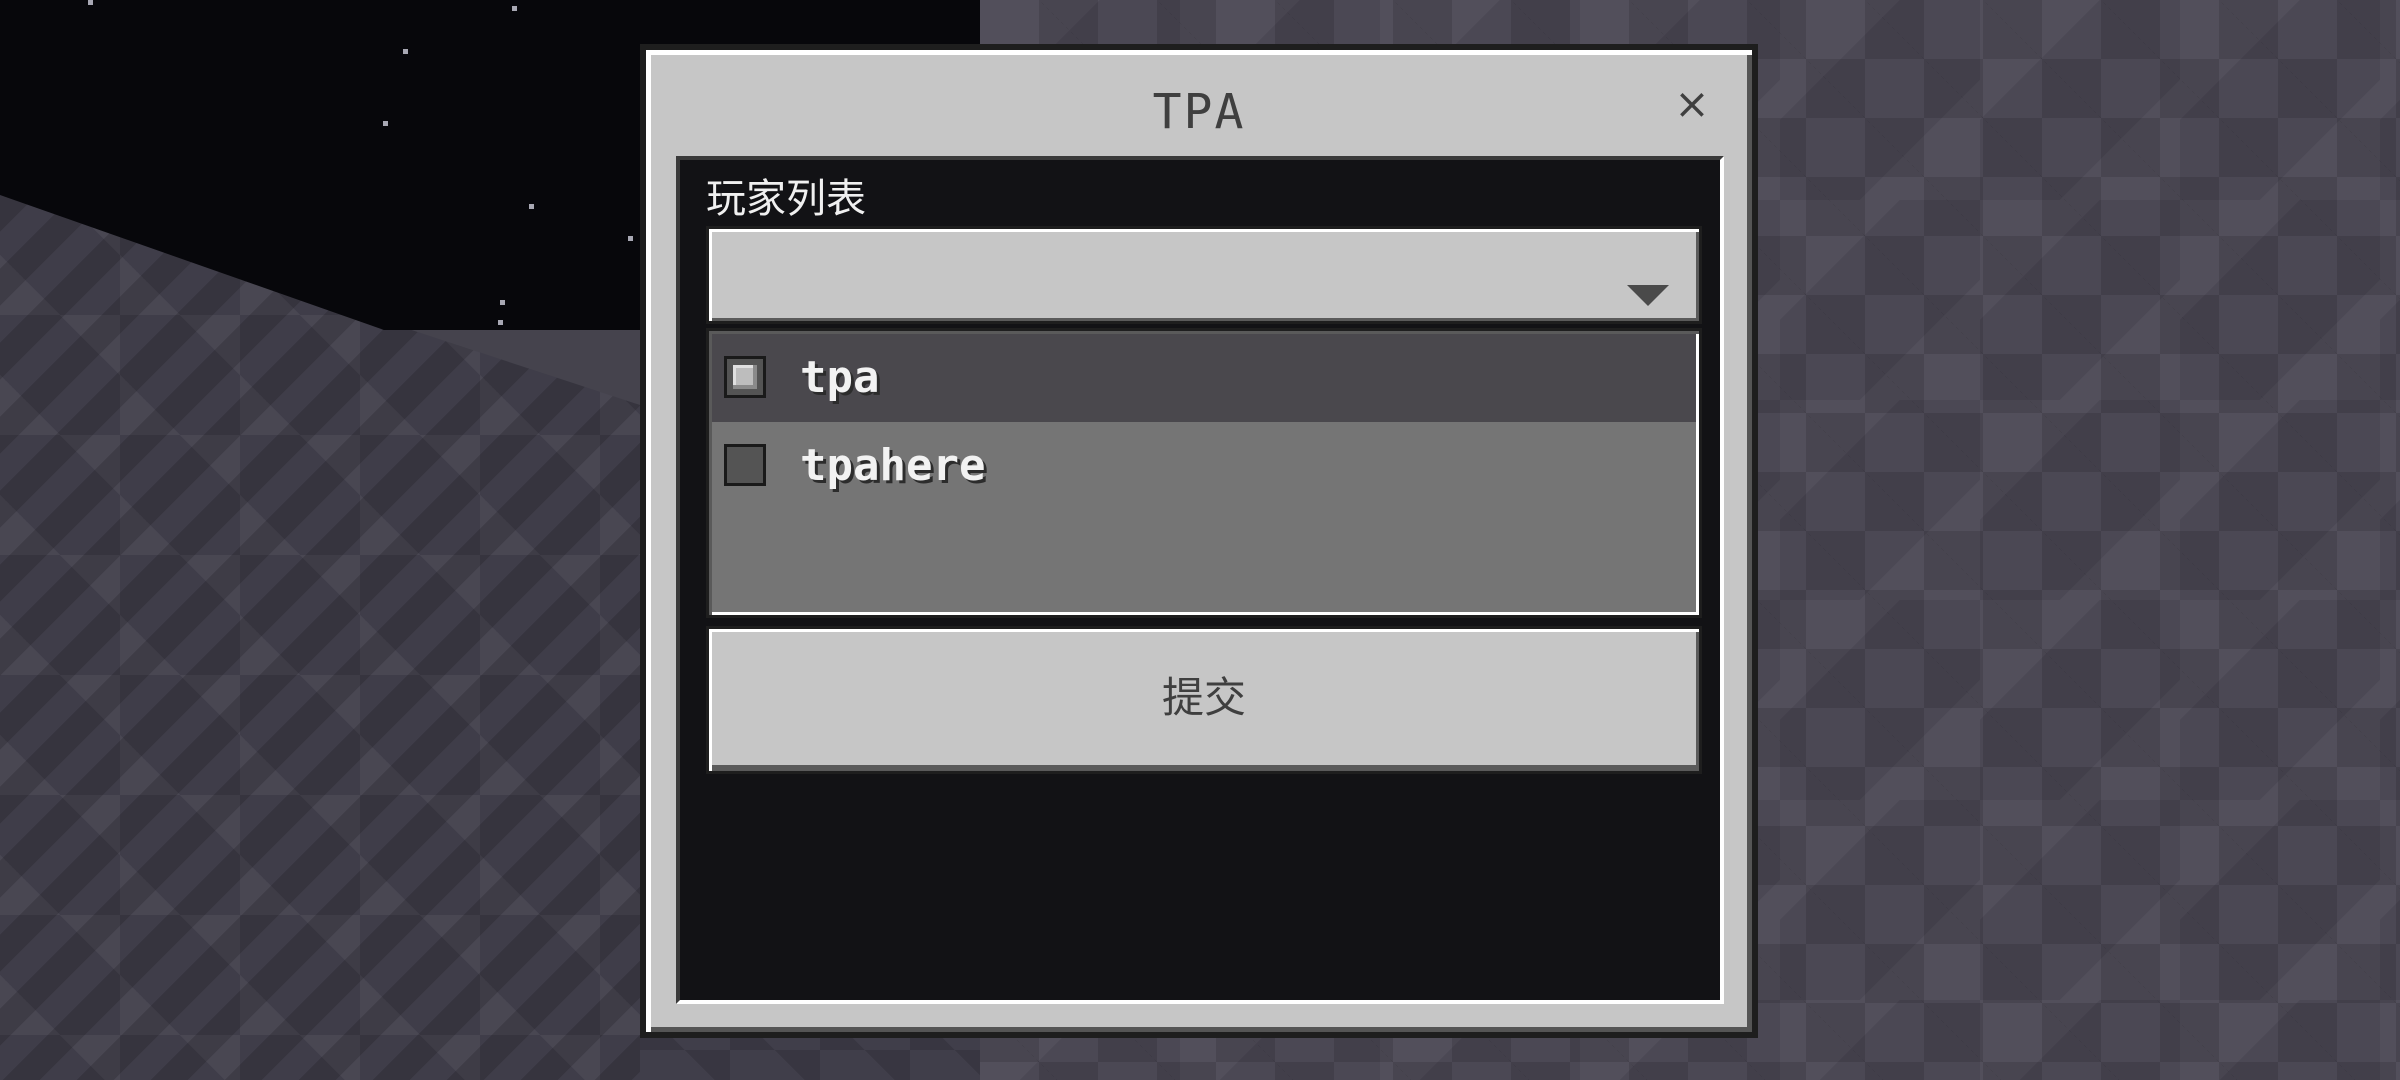 The image size is (2400, 1080). I want to click on option-label: tpa, so click(840, 377).